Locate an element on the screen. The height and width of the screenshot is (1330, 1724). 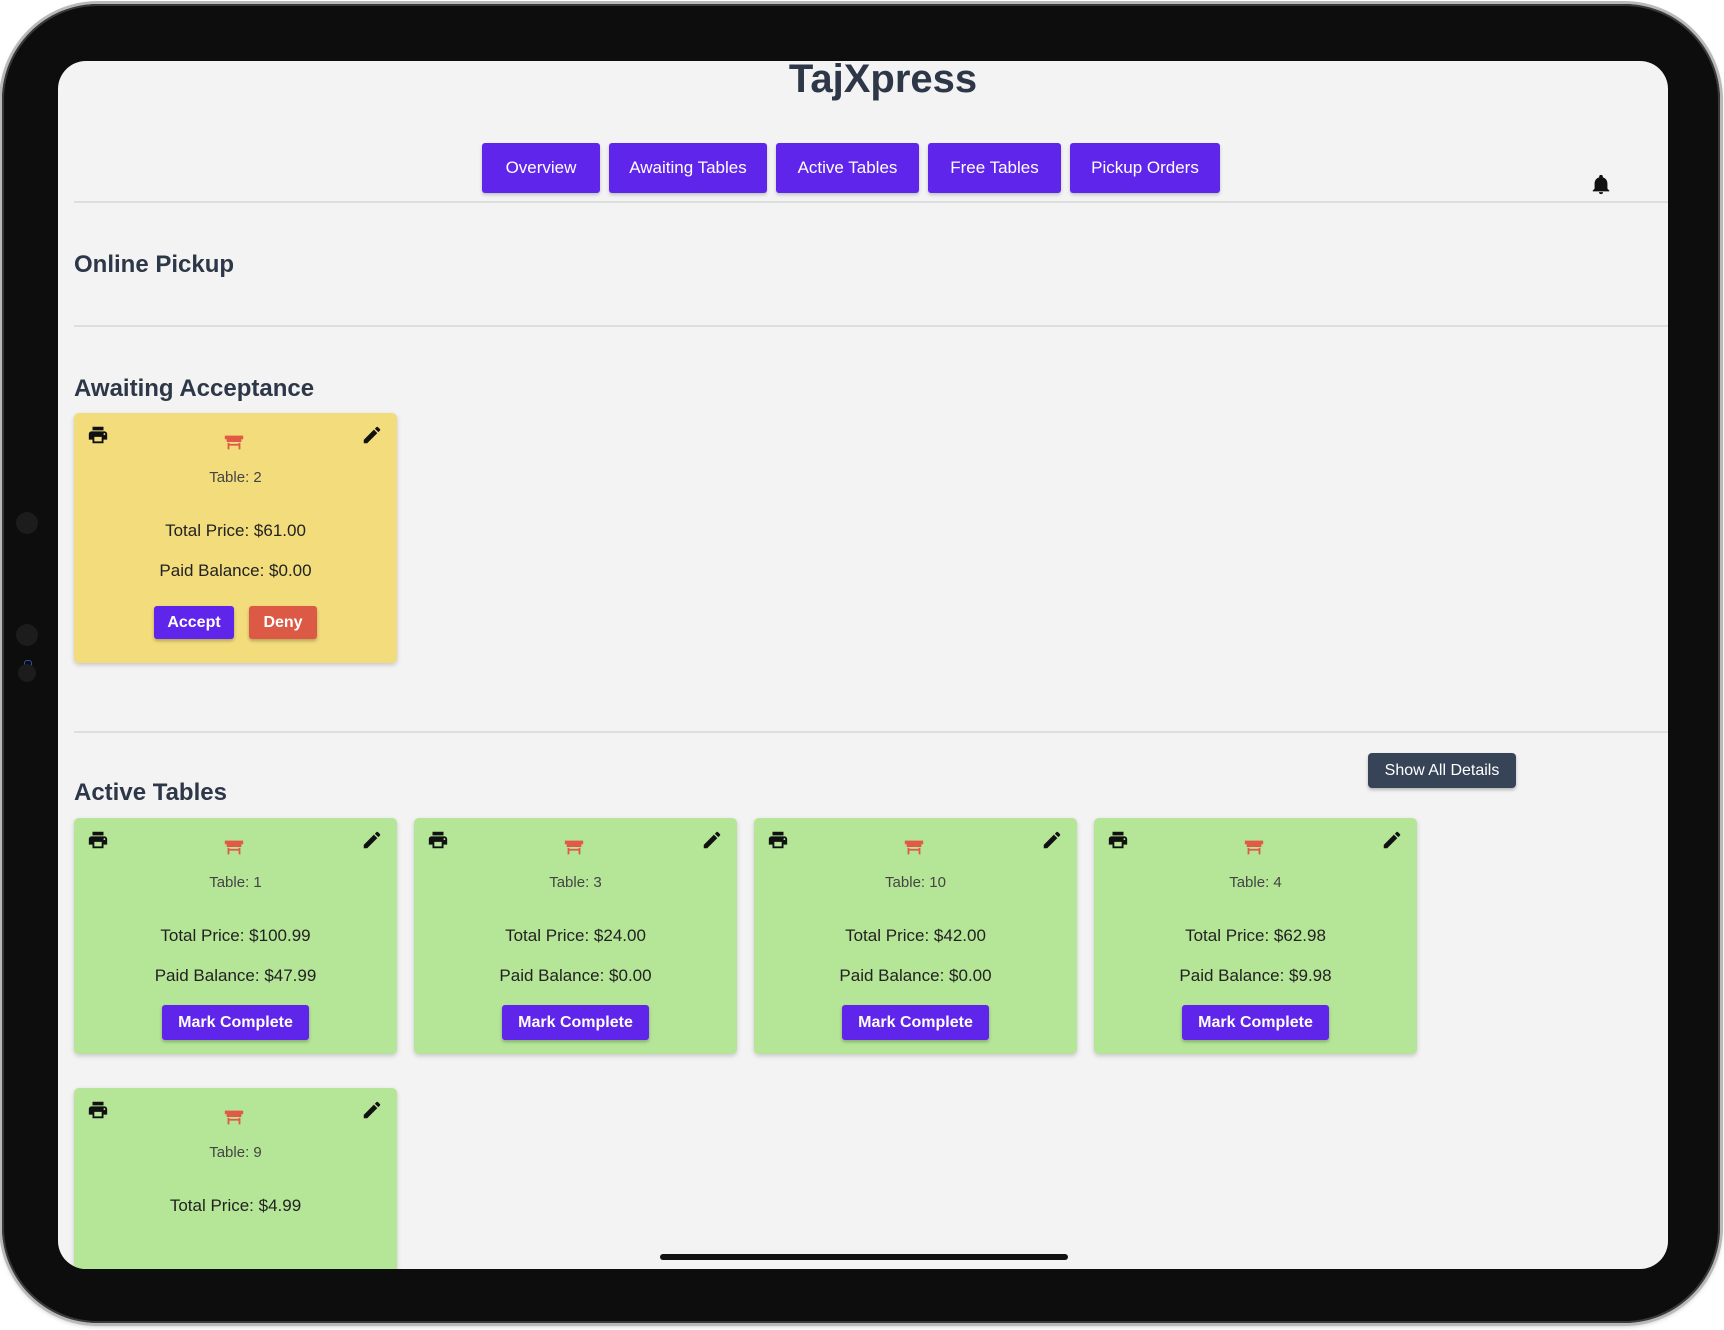
table-number: Table: 4 is located at coordinates (1255, 882).